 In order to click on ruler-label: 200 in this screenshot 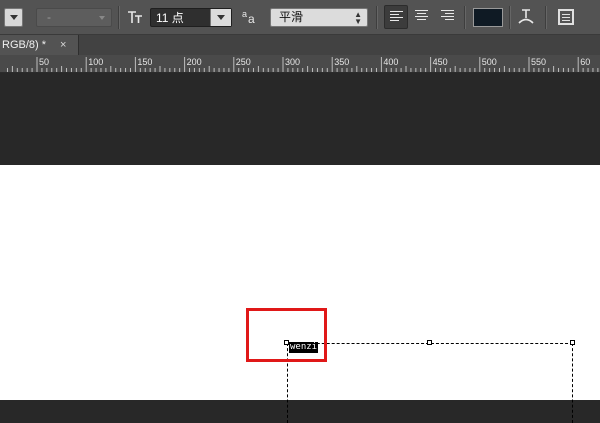, I will do `click(194, 62)`.